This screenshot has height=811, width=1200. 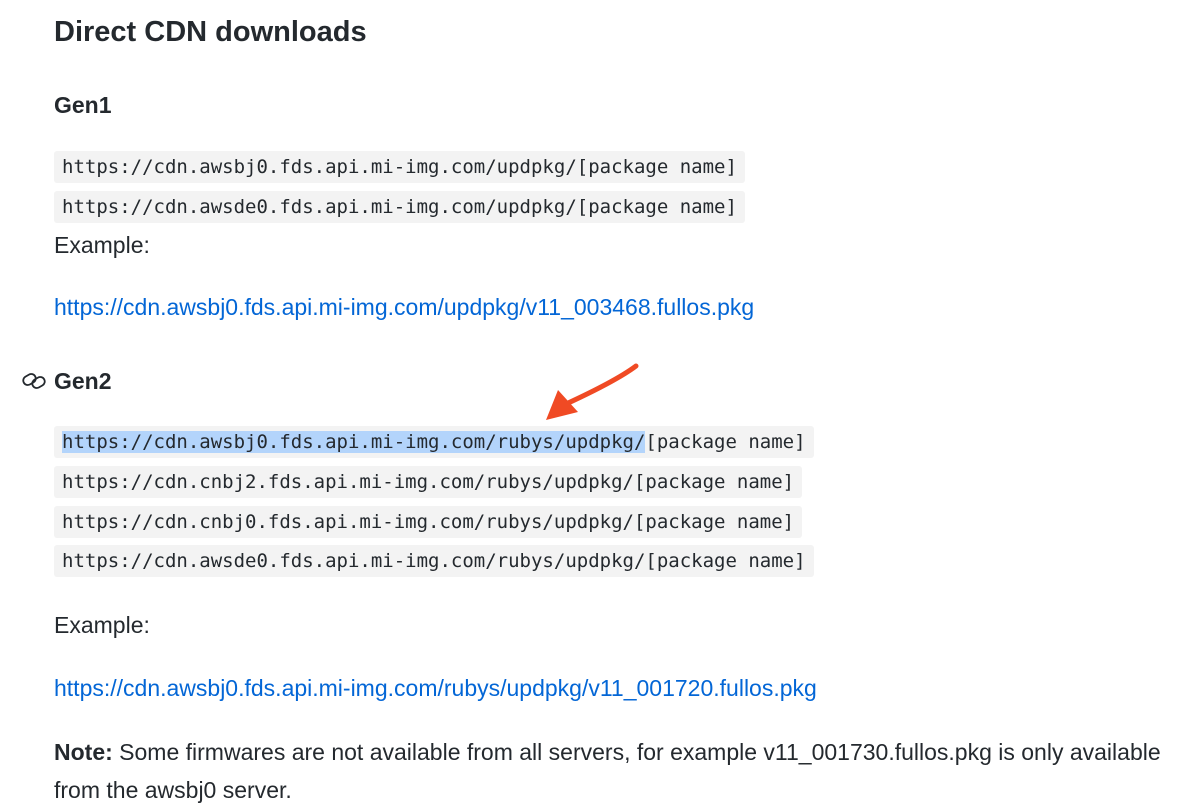 I want to click on page-title: Direct CDN downloads, so click(x=210, y=32).